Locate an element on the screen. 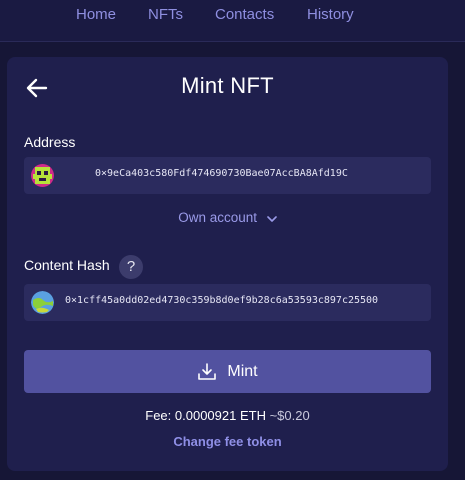 The image size is (465, 480). nav-home-link: Home is located at coordinates (96, 14).